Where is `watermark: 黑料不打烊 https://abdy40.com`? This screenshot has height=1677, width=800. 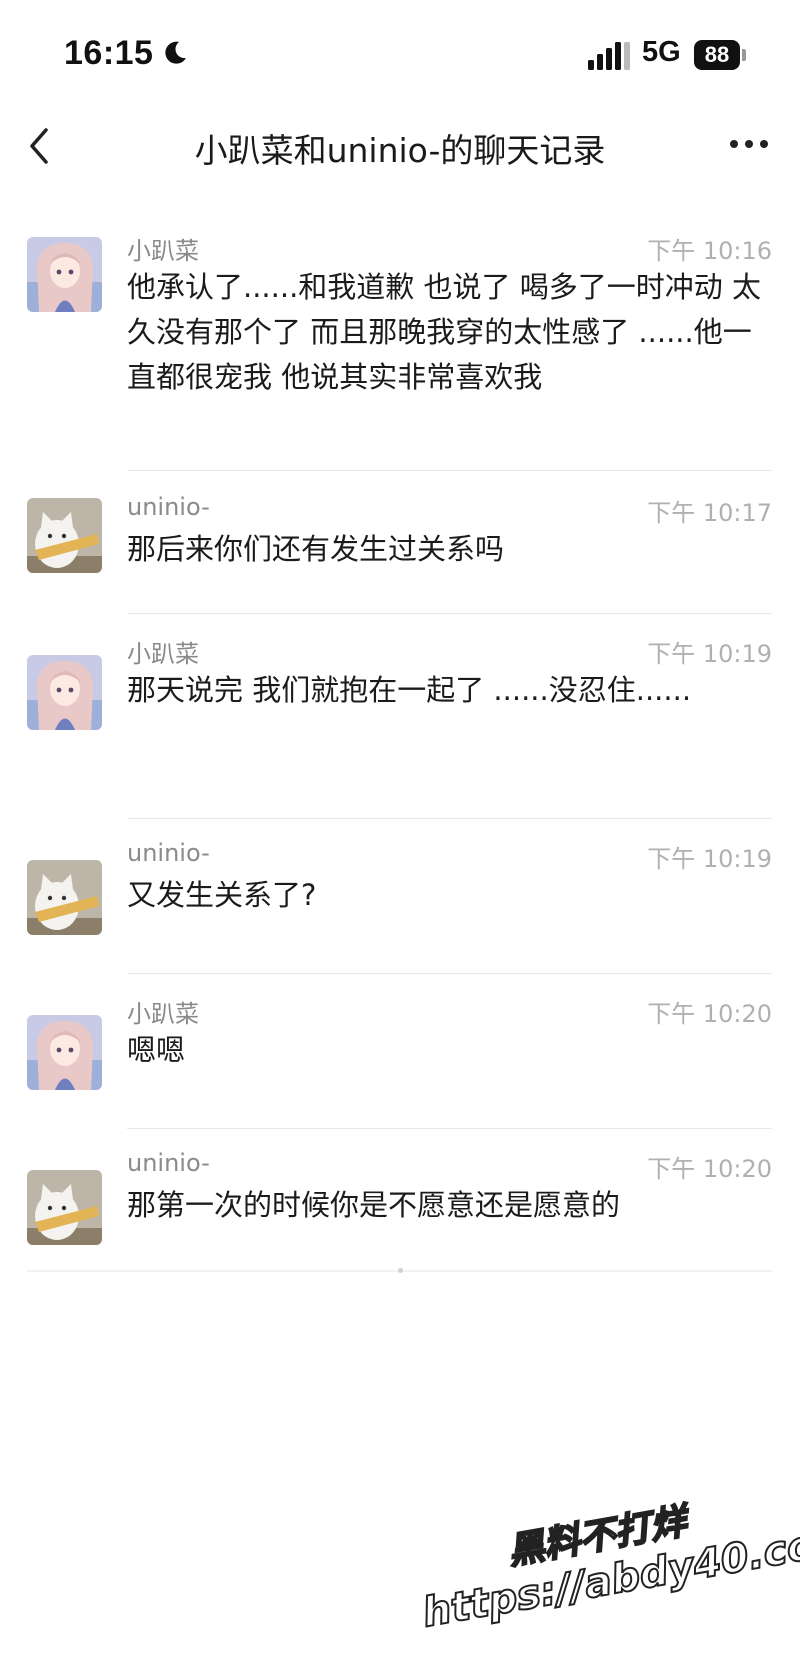 watermark: 黑料不打烊 https://abdy40.com is located at coordinates (605, 1571).